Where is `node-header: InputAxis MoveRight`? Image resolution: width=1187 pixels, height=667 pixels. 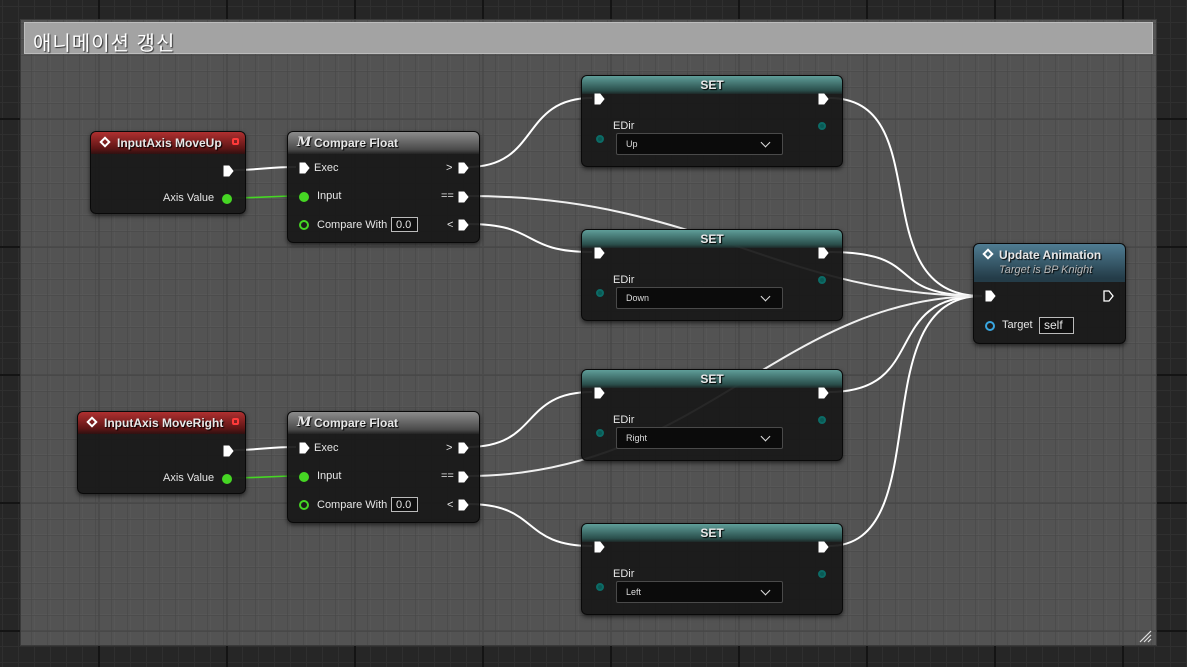 node-header: InputAxis MoveRight is located at coordinates (161, 423).